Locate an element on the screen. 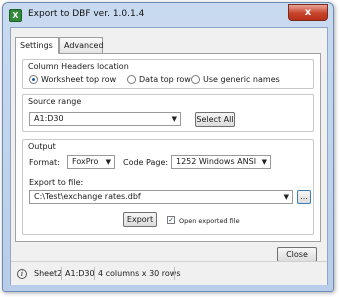  format-value: FoxPro is located at coordinates (85, 161).